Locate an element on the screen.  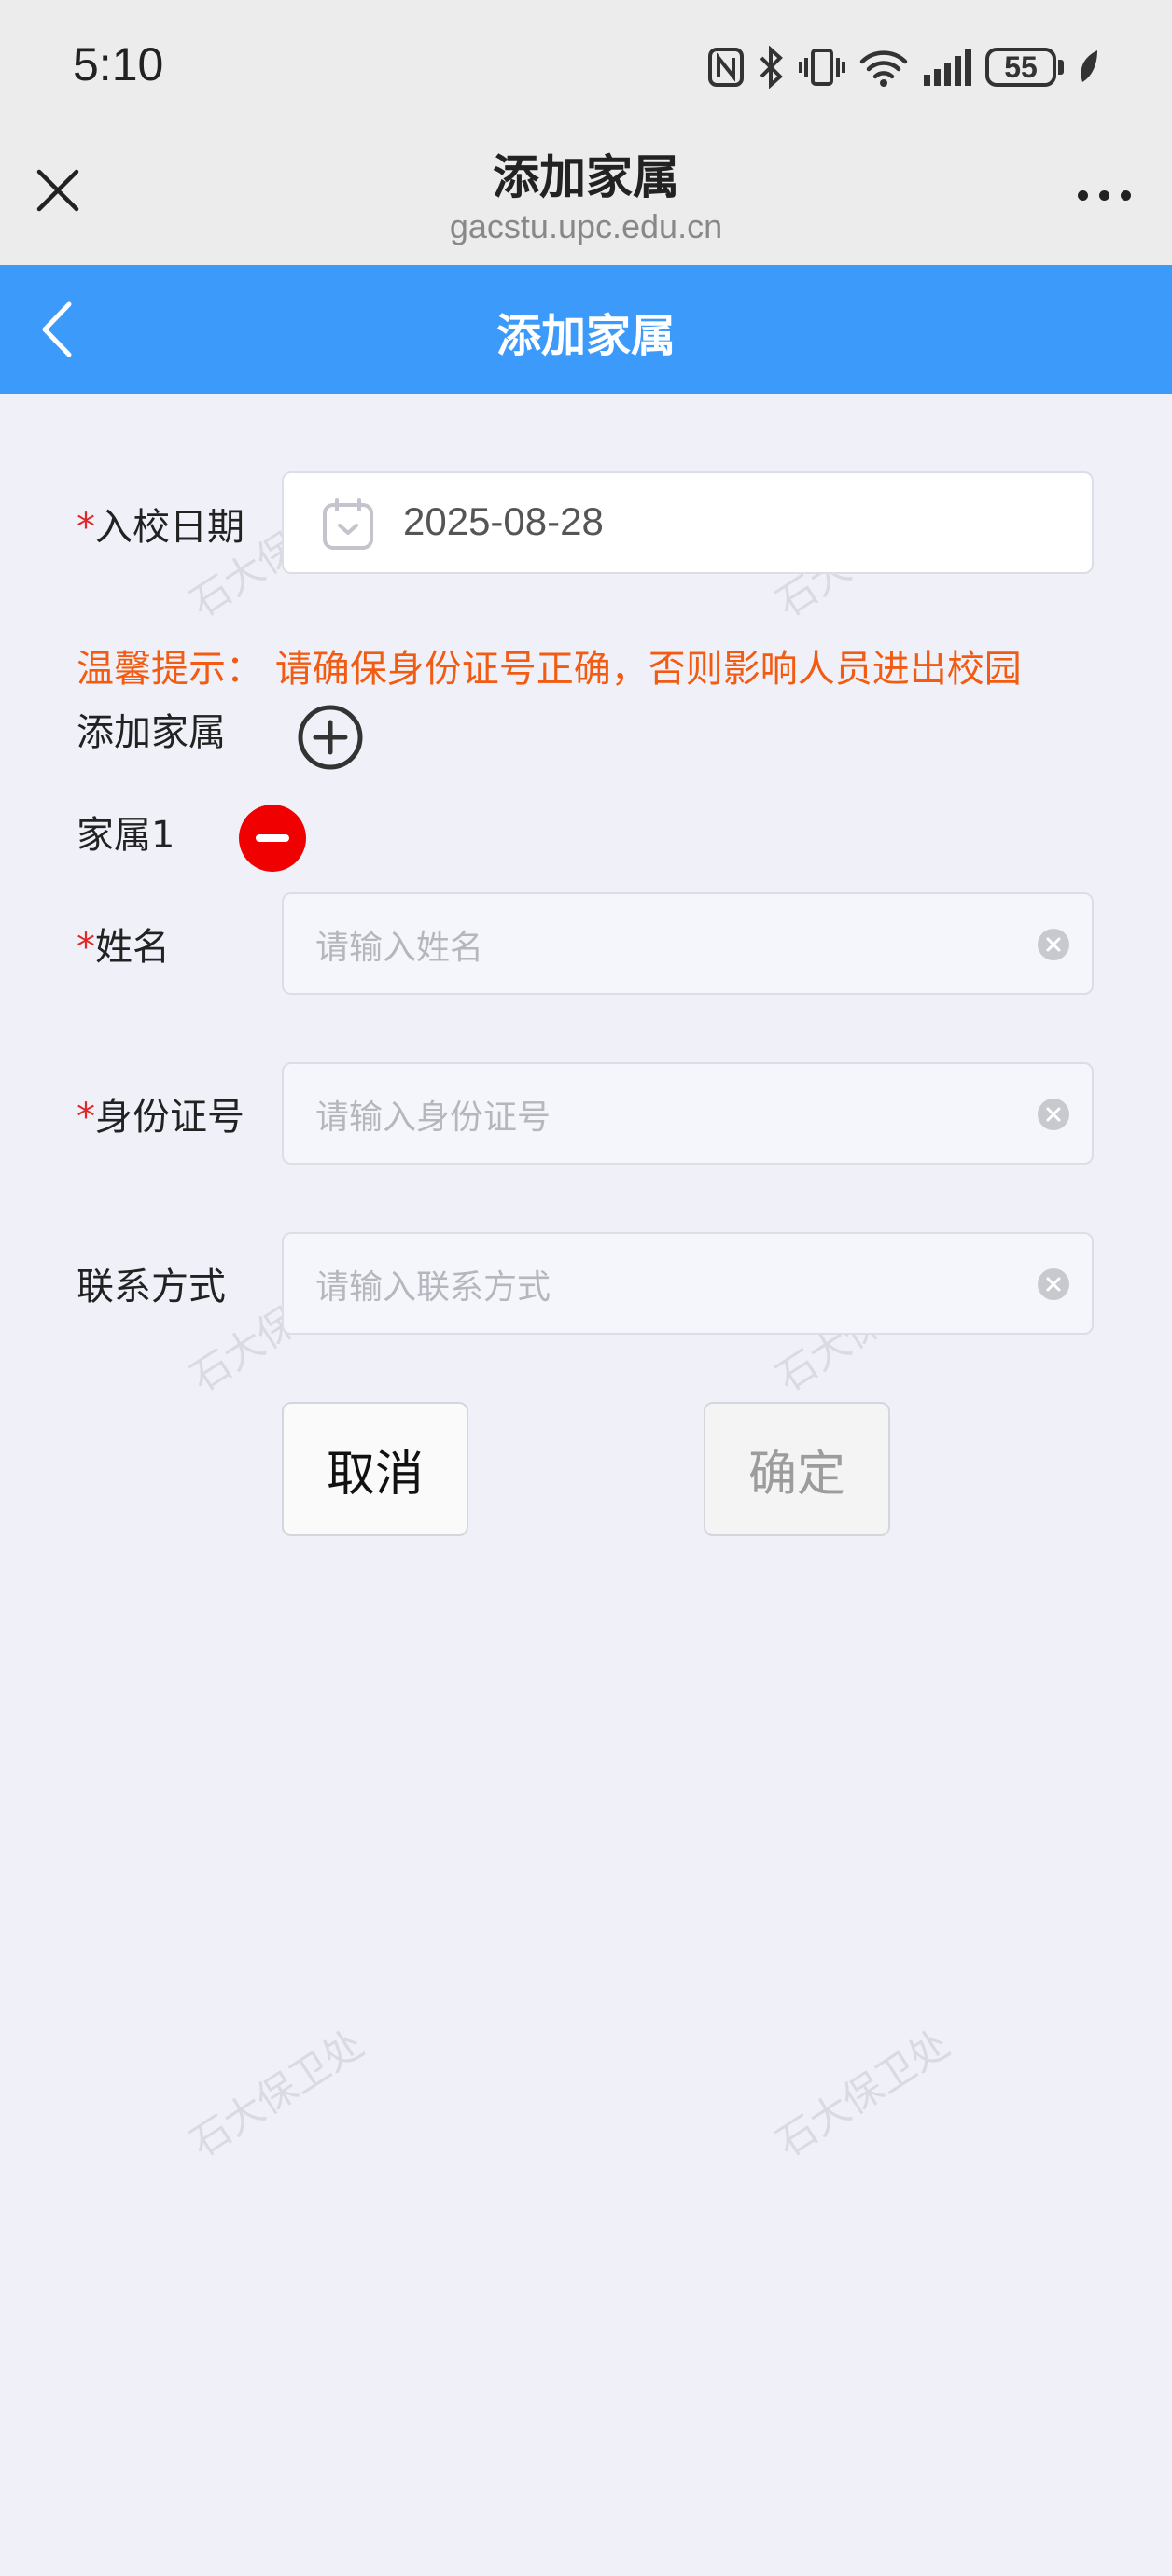
contact-input: 请输入联系方式 is located at coordinates (688, 1283).